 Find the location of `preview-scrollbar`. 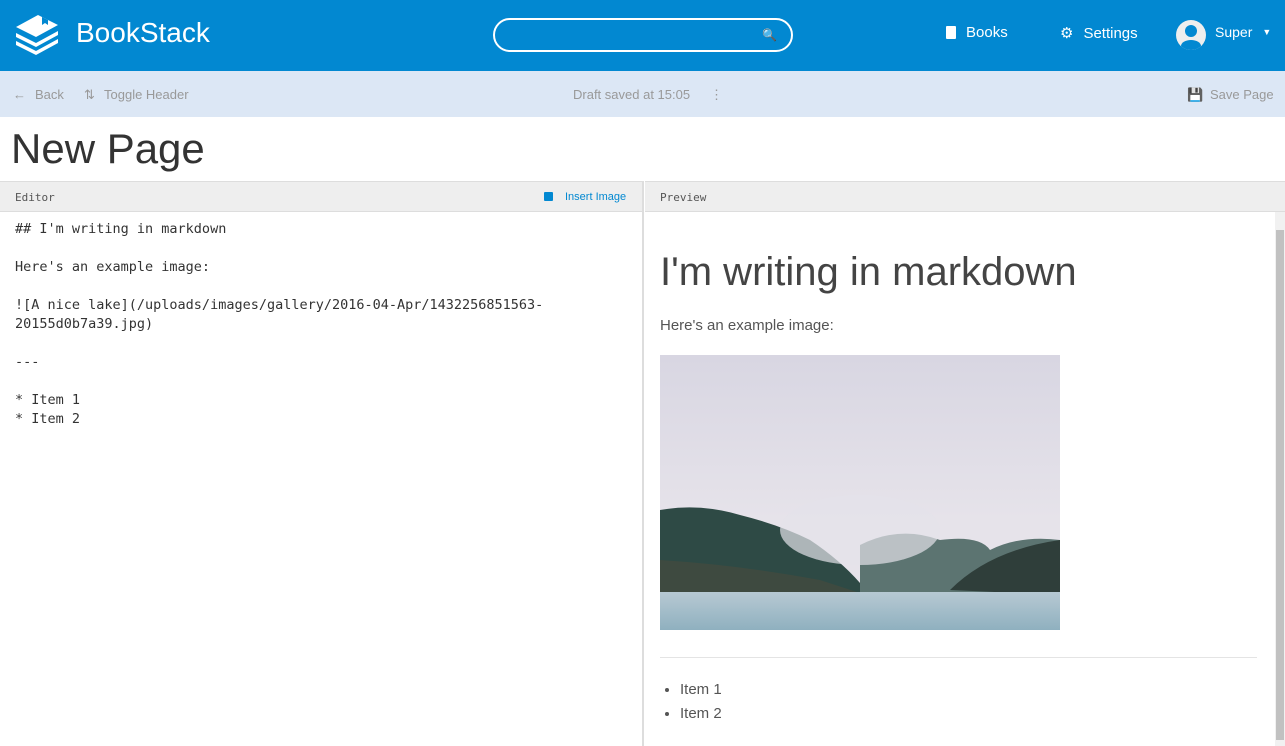

preview-scrollbar is located at coordinates (1280, 479).